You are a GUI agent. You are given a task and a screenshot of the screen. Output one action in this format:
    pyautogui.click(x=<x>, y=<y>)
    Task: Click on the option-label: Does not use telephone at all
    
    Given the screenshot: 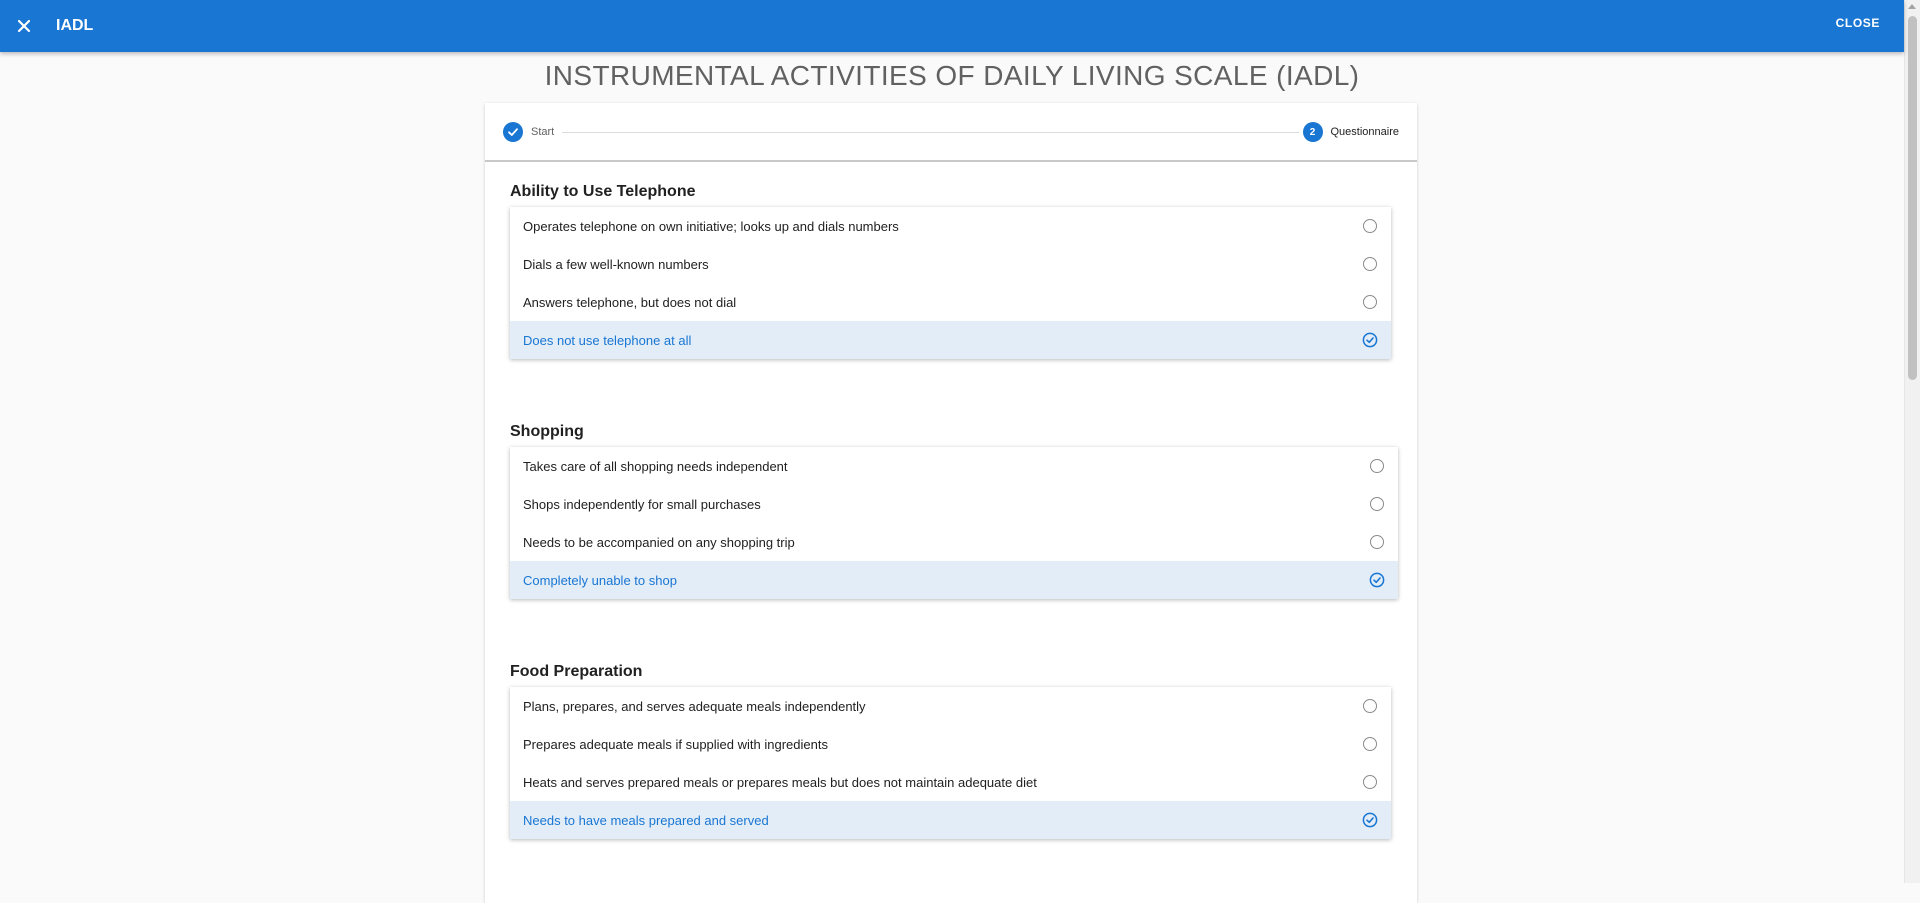 What is the action you would take?
    pyautogui.click(x=607, y=340)
    